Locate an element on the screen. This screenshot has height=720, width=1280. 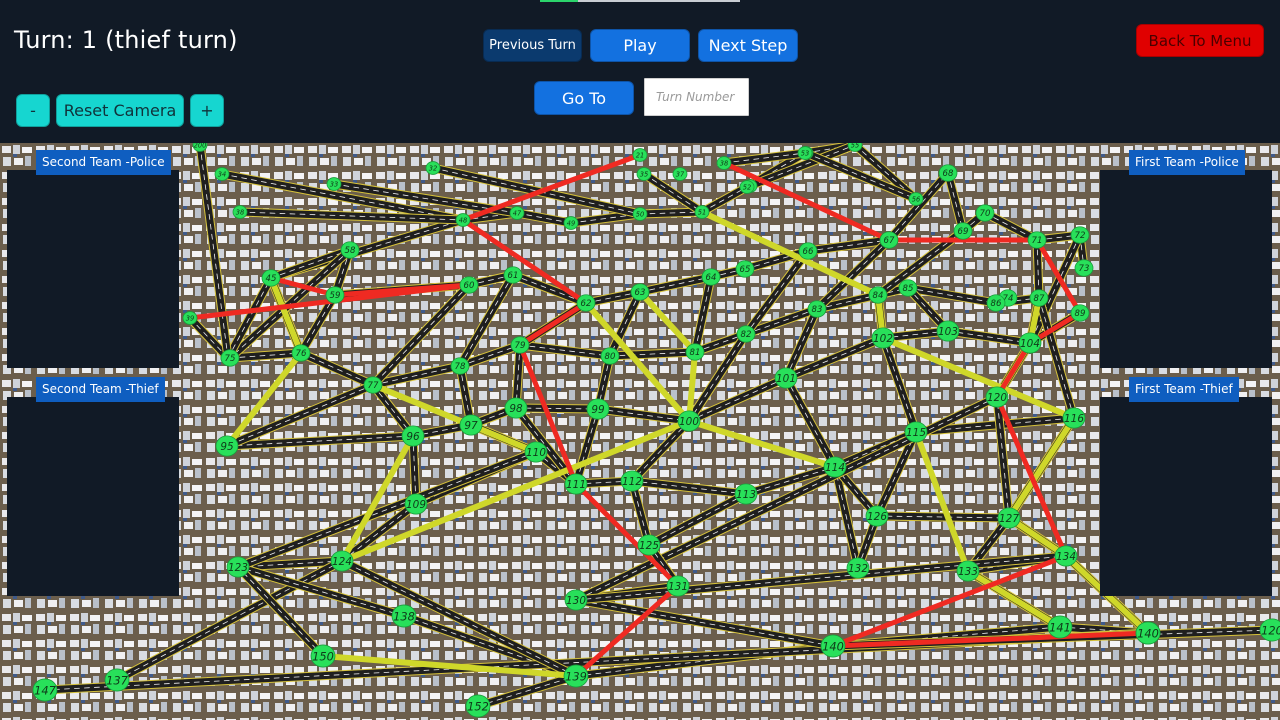
map-node: 86 is located at coordinates (996, 303).